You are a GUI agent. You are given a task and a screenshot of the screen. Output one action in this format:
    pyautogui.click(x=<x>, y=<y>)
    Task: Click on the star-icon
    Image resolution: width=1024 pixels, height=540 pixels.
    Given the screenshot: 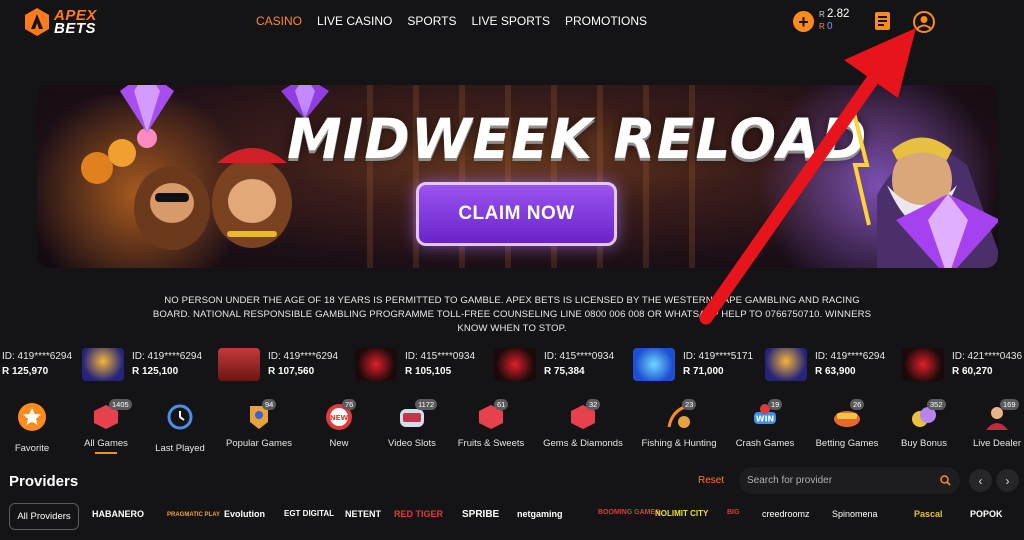 What is the action you would take?
    pyautogui.click(x=32, y=417)
    